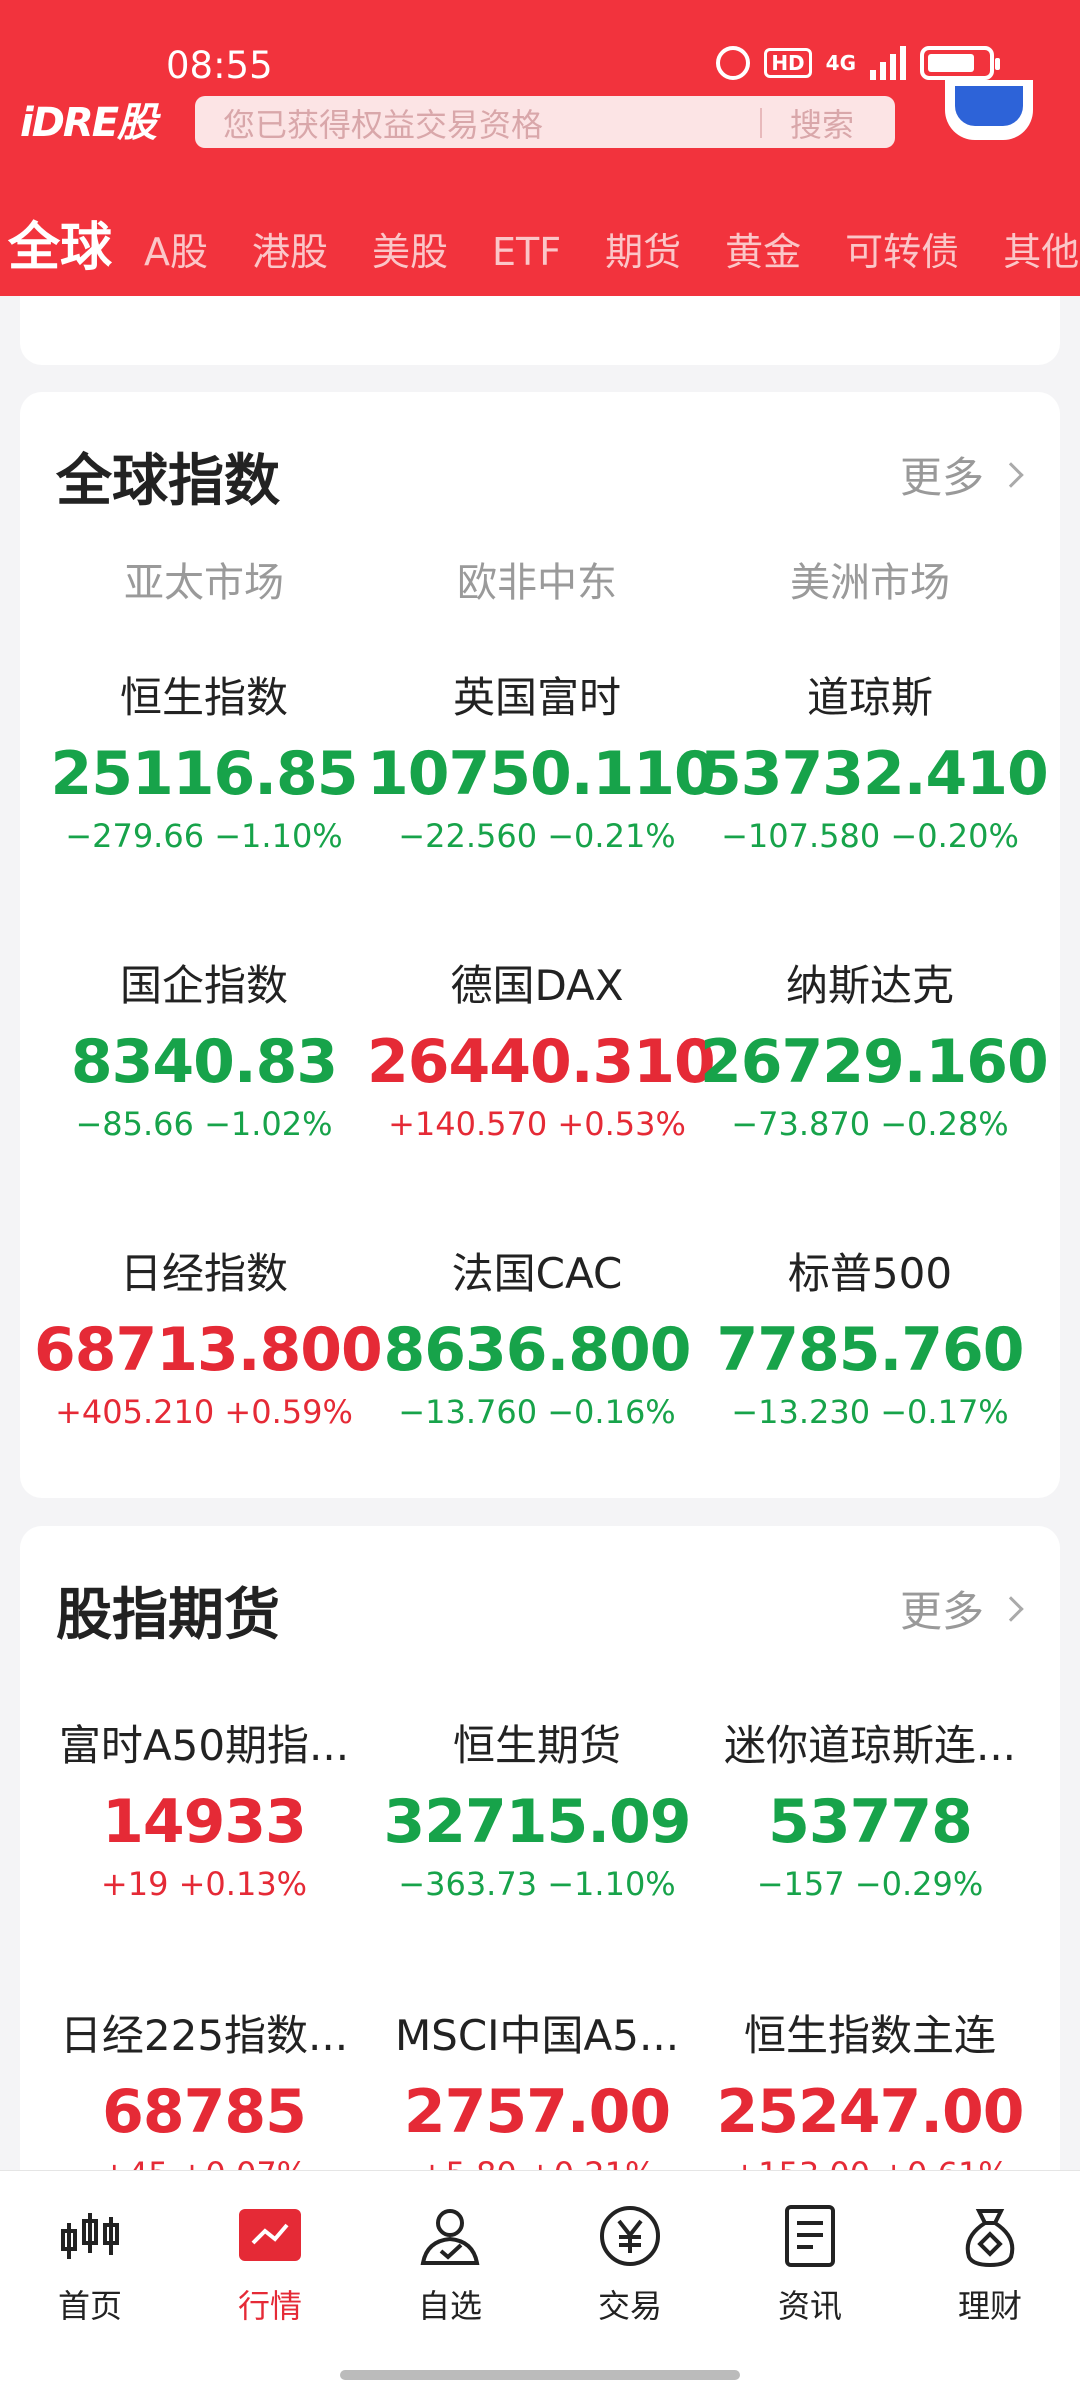 The height and width of the screenshot is (2400, 1080). What do you see at coordinates (545, 122) in the screenshot?
I see `search-bar: 您已获得权益交易资格 搜索` at bounding box center [545, 122].